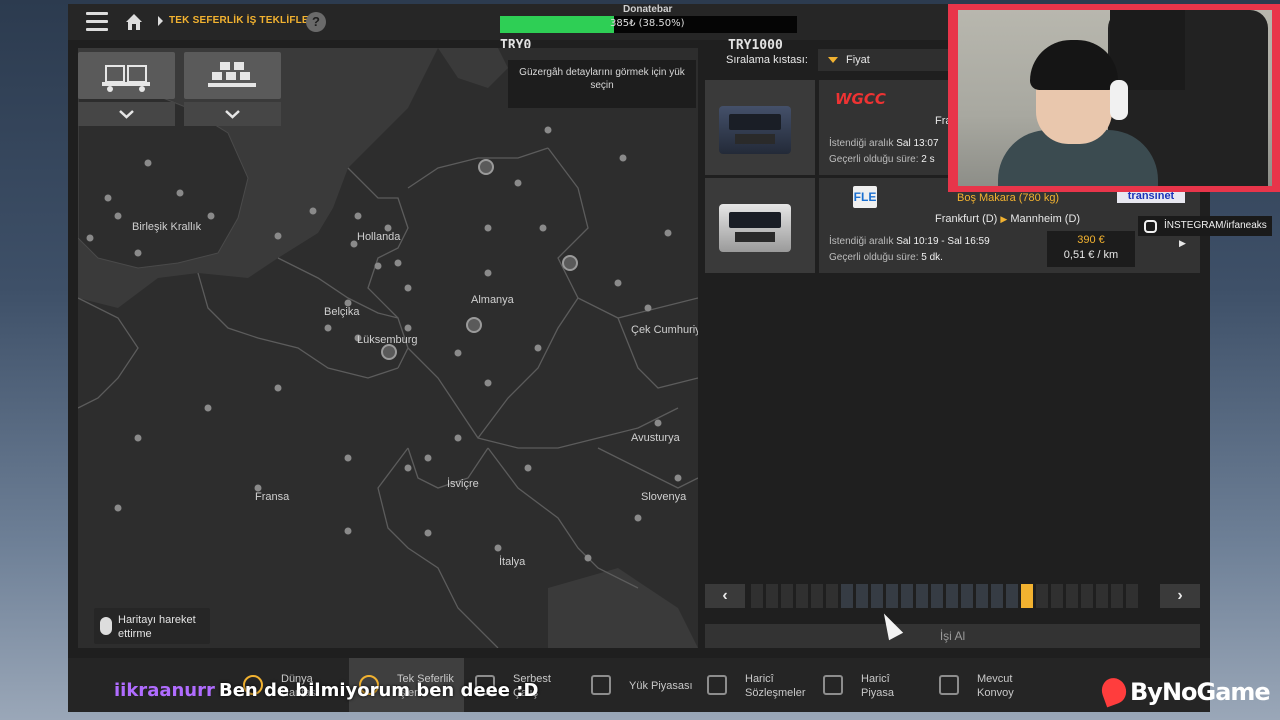  What do you see at coordinates (244, 20) in the screenshot?
I see `breadcrumb: TEK SEFERLİK İŞ TEKLİFLERİ` at bounding box center [244, 20].